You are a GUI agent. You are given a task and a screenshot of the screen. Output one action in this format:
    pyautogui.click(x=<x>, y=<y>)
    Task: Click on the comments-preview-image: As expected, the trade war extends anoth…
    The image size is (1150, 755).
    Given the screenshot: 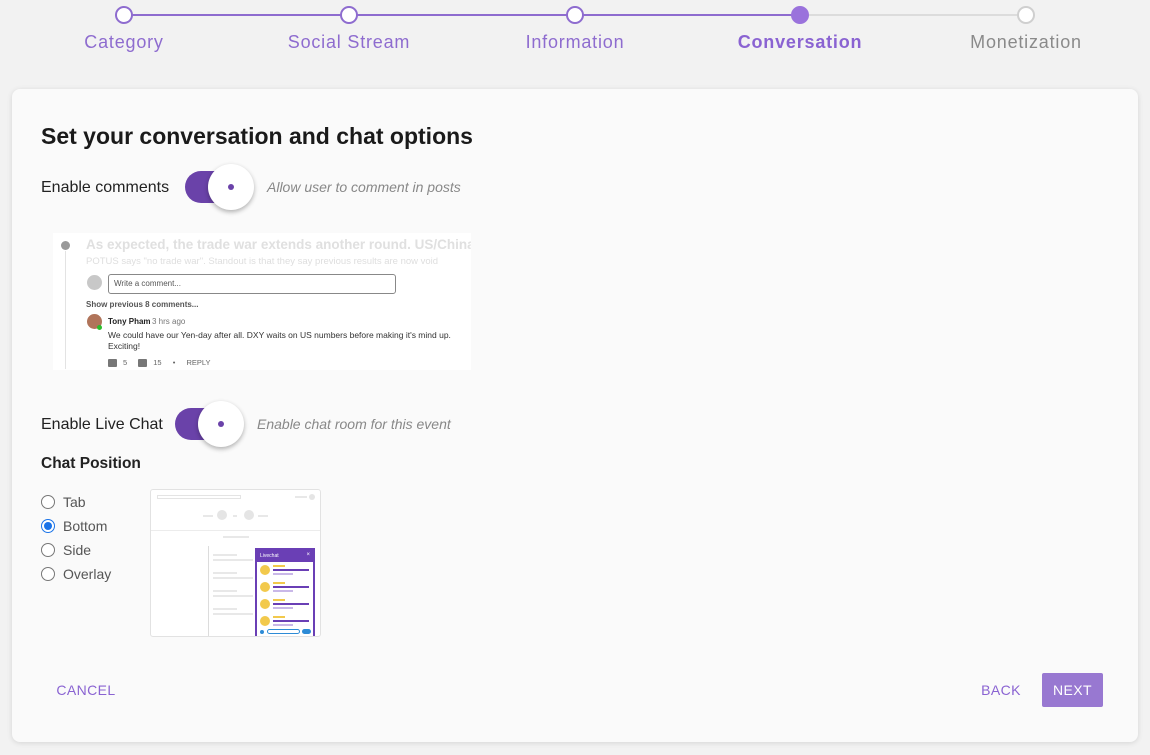 What is the action you would take?
    pyautogui.click(x=262, y=301)
    